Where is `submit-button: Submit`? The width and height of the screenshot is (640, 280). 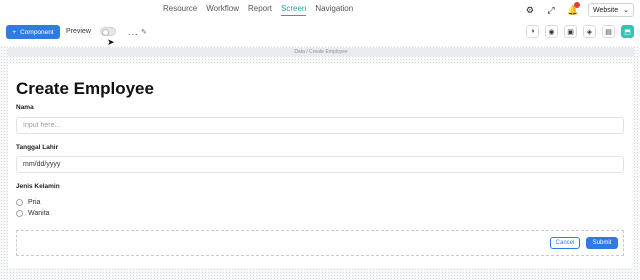 submit-button: Submit is located at coordinates (602, 243).